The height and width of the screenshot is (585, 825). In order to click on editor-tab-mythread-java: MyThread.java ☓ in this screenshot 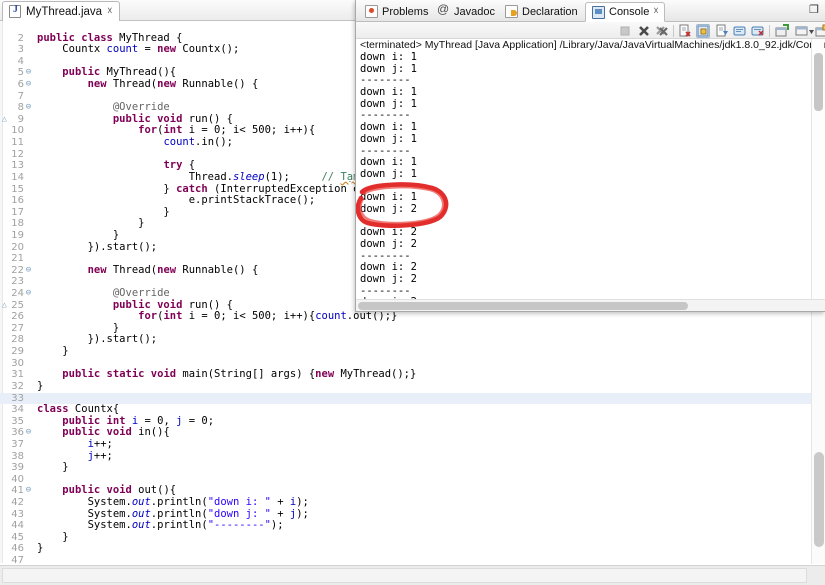, I will do `click(61, 11)`.